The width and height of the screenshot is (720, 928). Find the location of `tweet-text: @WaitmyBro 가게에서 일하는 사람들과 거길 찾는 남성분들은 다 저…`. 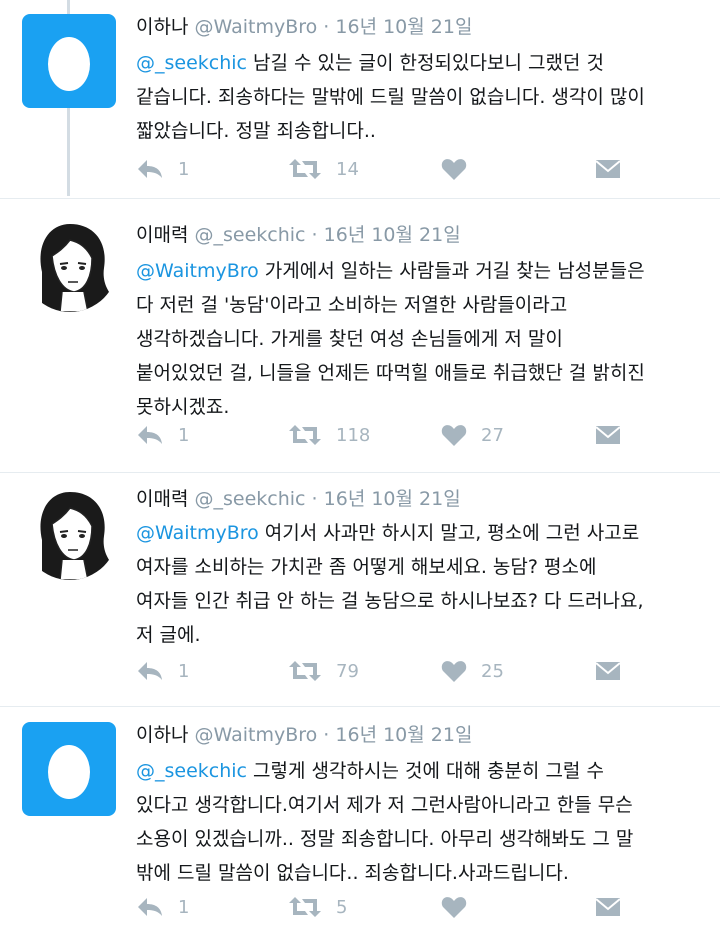

tweet-text: @WaitmyBro 가게에서 일하는 사람들과 거길 찾는 남성분들은 다 저… is located at coordinates (421, 339).